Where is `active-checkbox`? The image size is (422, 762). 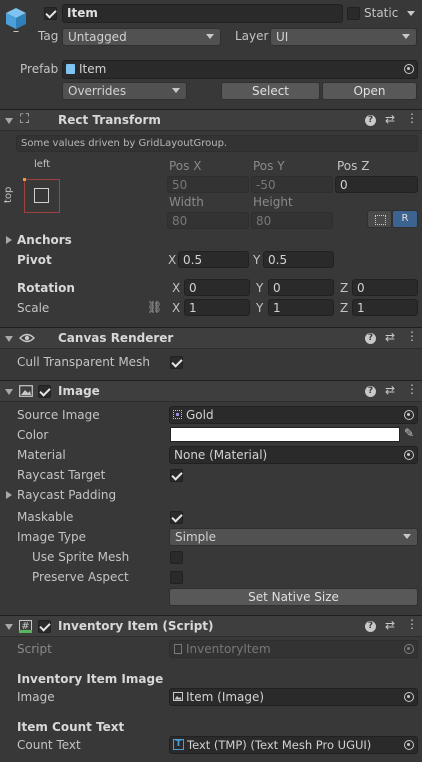 active-checkbox is located at coordinates (50, 13).